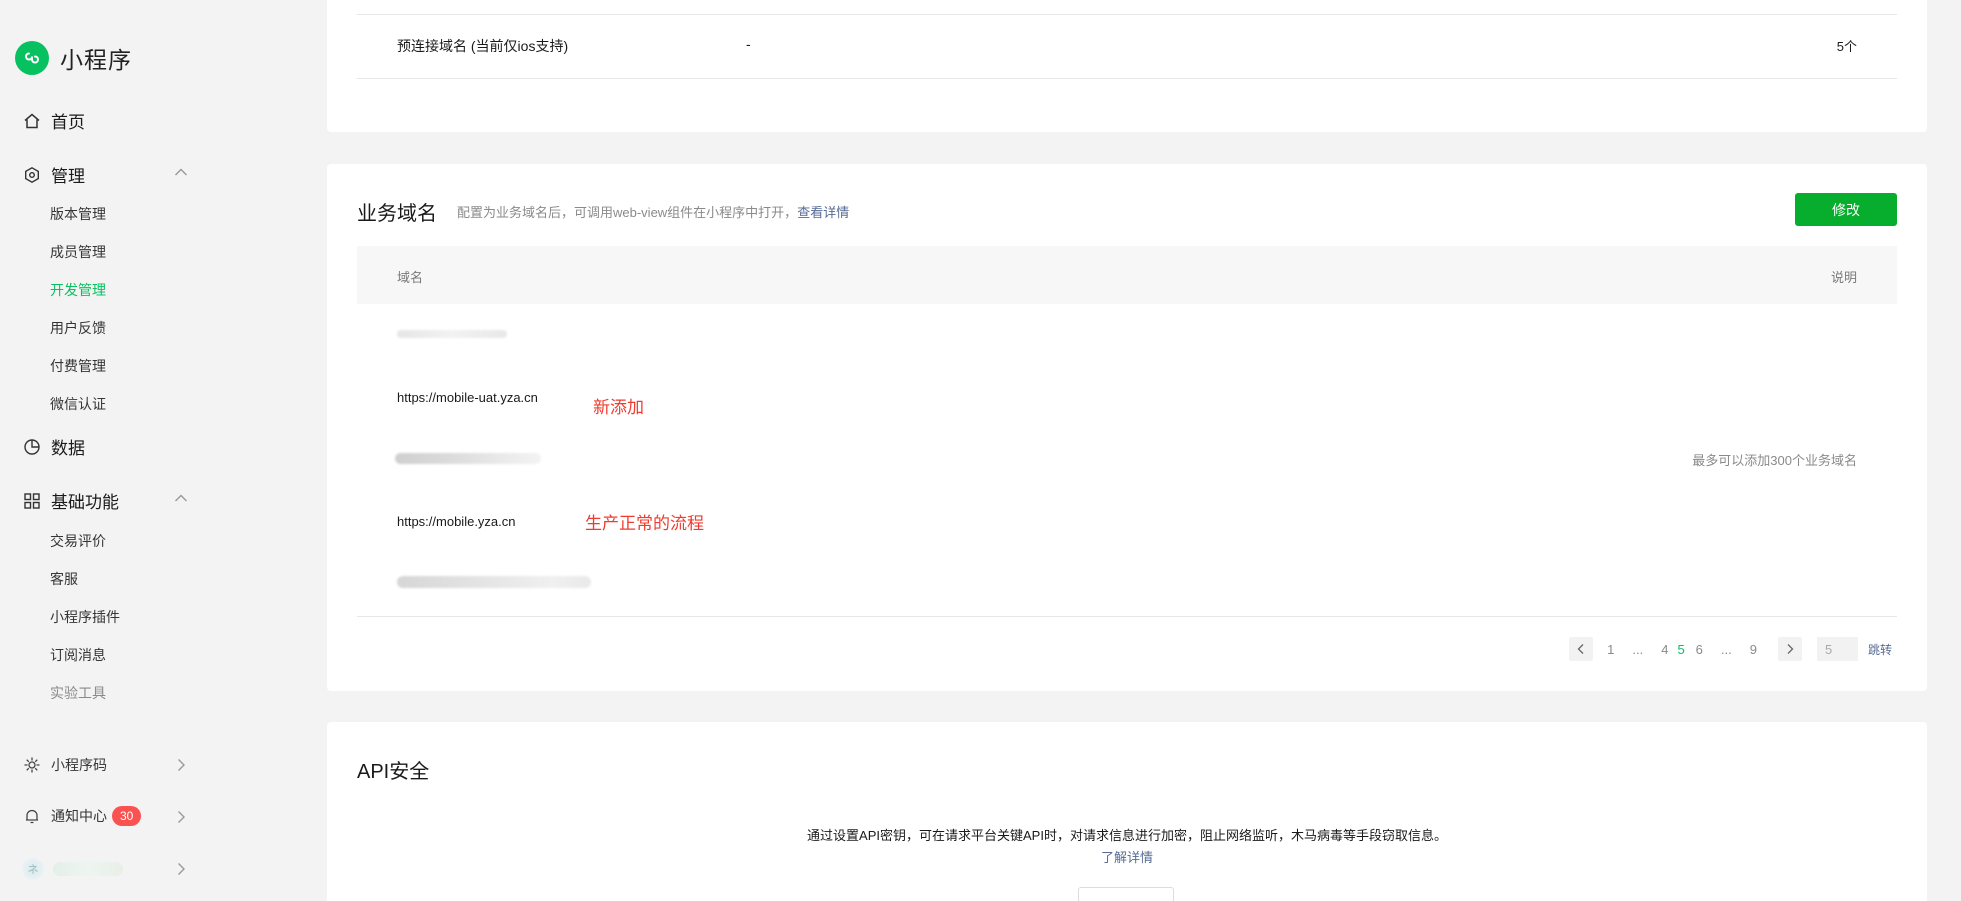 Image resolution: width=1961 pixels, height=901 pixels. Describe the element at coordinates (78, 404) in the screenshot. I see `sidebar-item-verify: 微信认证` at that location.